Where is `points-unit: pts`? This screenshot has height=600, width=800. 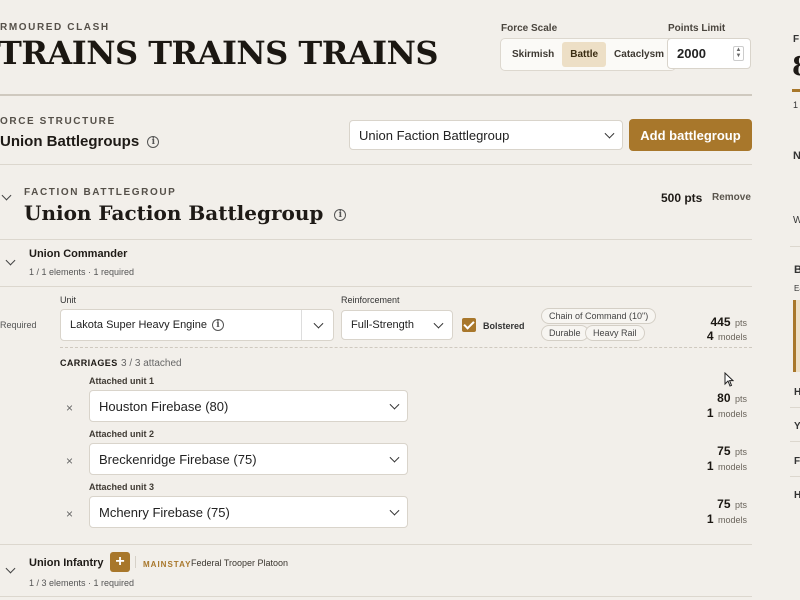
points-unit: pts is located at coordinates (740, 452).